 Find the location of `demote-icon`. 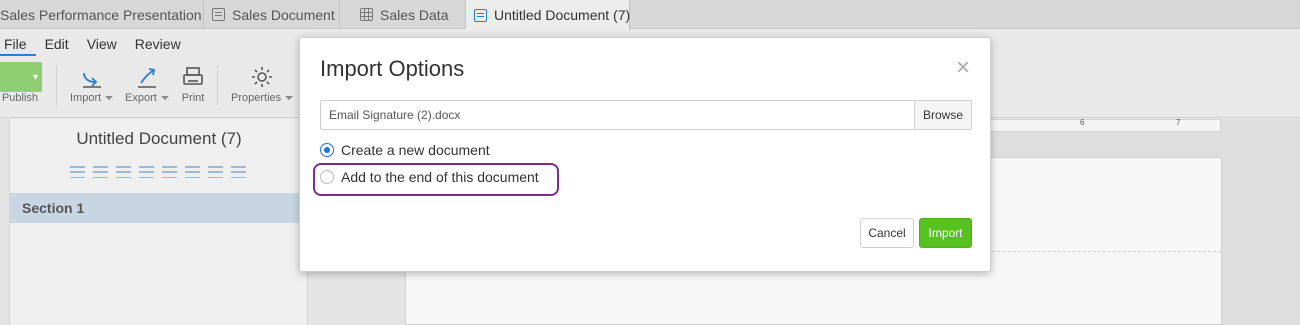

demote-icon is located at coordinates (192, 172).